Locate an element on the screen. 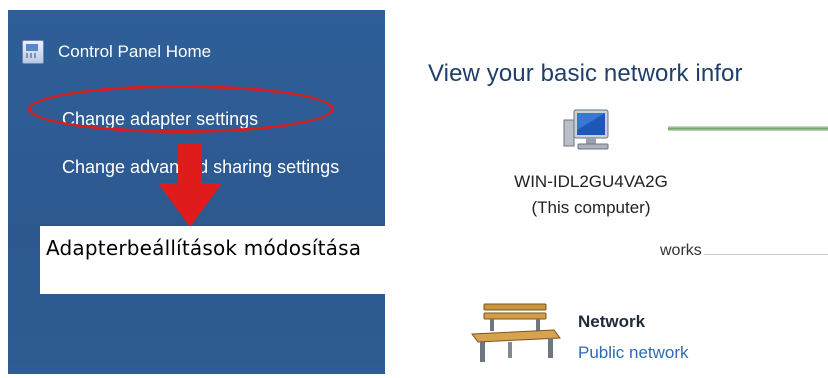 Image resolution: width=828 pixels, height=378 pixels. network-name: Network is located at coordinates (612, 321).